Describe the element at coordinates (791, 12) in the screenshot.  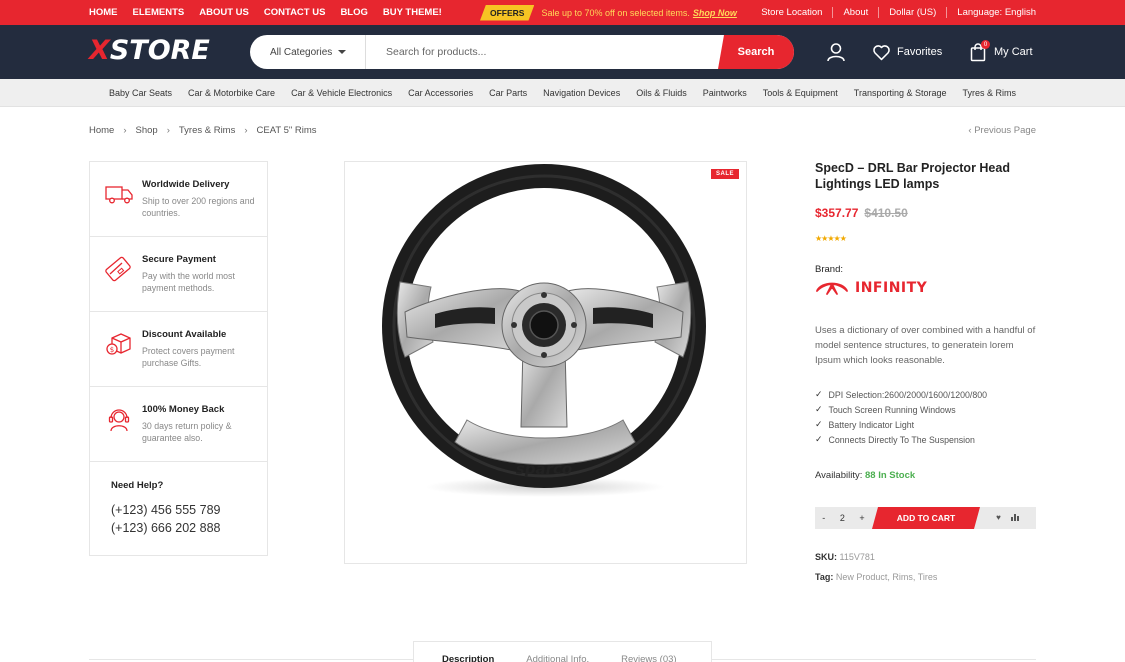
I see `store-location-link: Store Location` at that location.